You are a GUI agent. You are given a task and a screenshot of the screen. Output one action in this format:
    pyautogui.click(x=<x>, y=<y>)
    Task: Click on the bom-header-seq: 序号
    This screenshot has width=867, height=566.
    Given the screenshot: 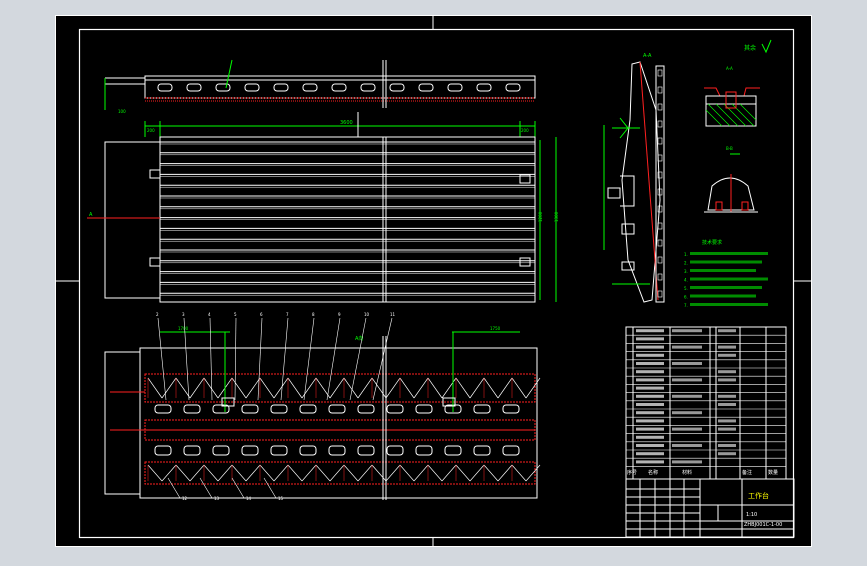 What is the action you would take?
    pyautogui.click(x=632, y=472)
    